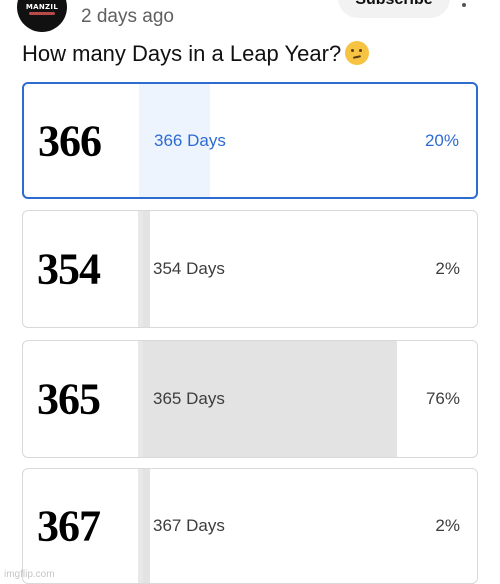 Image resolution: width=500 pixels, height=584 pixels. Describe the element at coordinates (69, 399) in the screenshot. I see `option-number-text: 365` at that location.